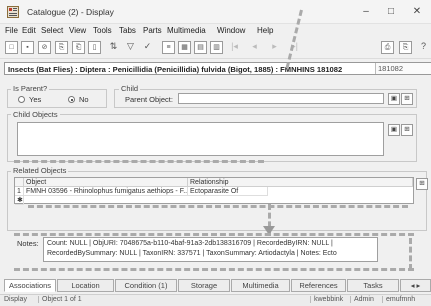 This screenshot has width=431, height=306. I want to click on is-parent-legend: Is Parent?, so click(30, 88).